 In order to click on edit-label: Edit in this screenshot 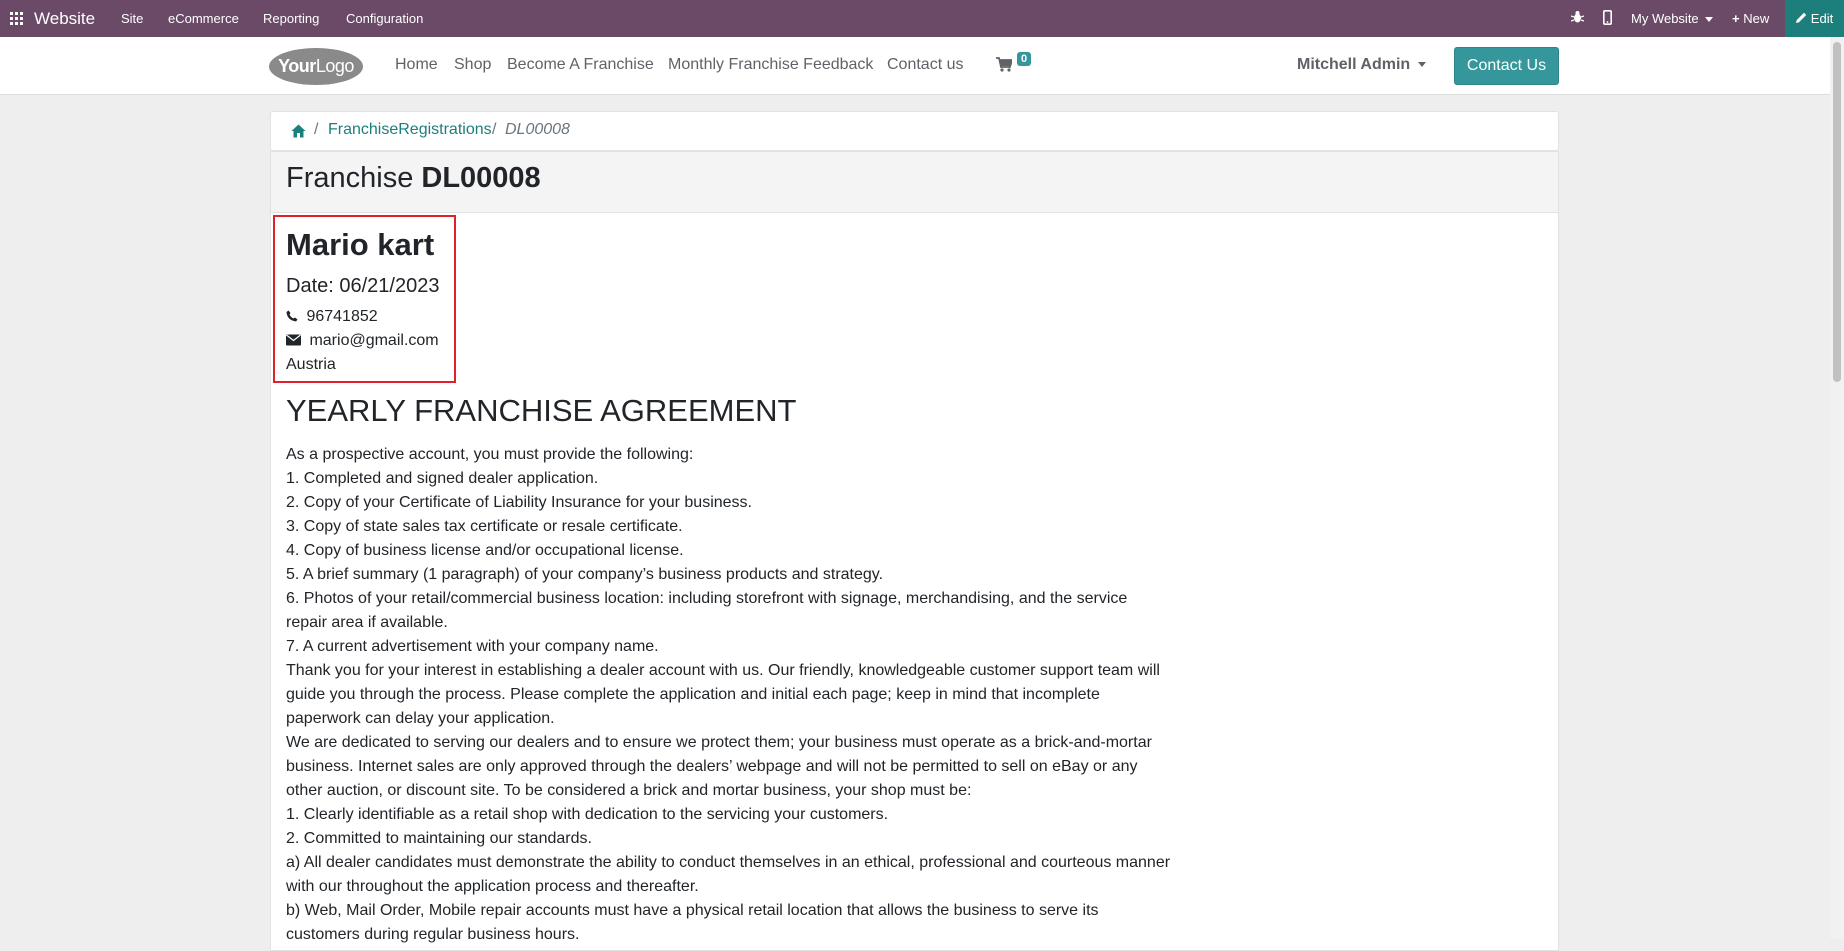, I will do `click(1822, 18)`.